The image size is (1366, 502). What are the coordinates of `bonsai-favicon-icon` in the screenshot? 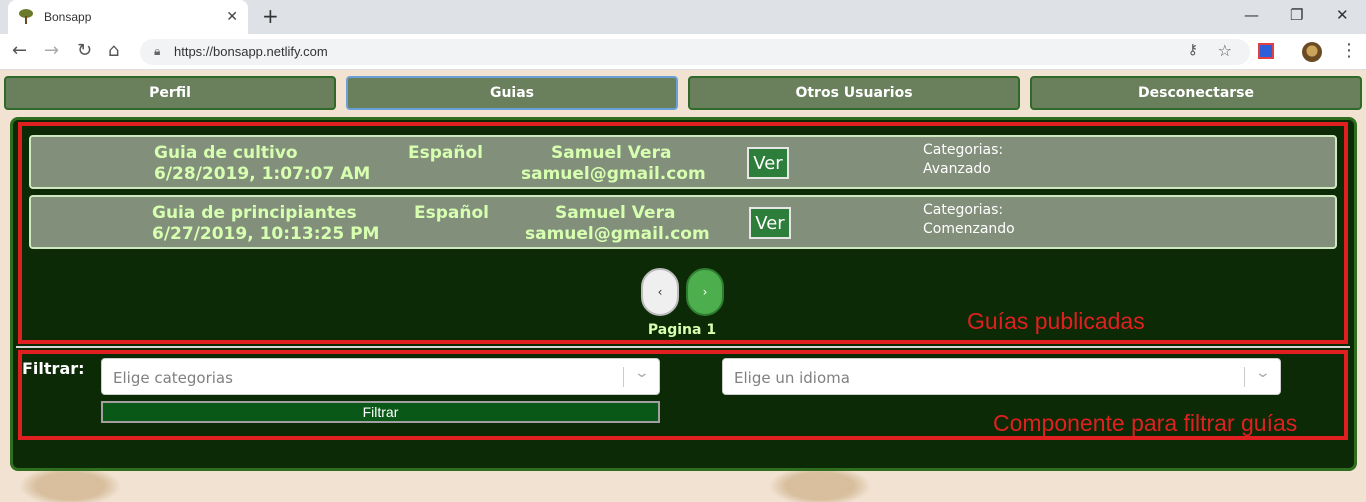 It's located at (26, 17).